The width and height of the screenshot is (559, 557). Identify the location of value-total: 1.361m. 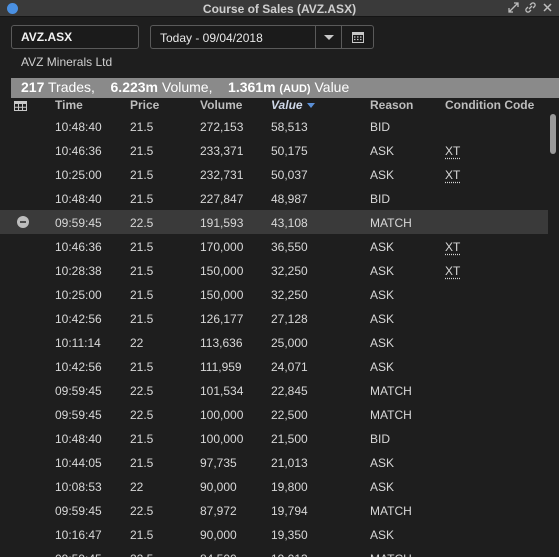
(252, 87).